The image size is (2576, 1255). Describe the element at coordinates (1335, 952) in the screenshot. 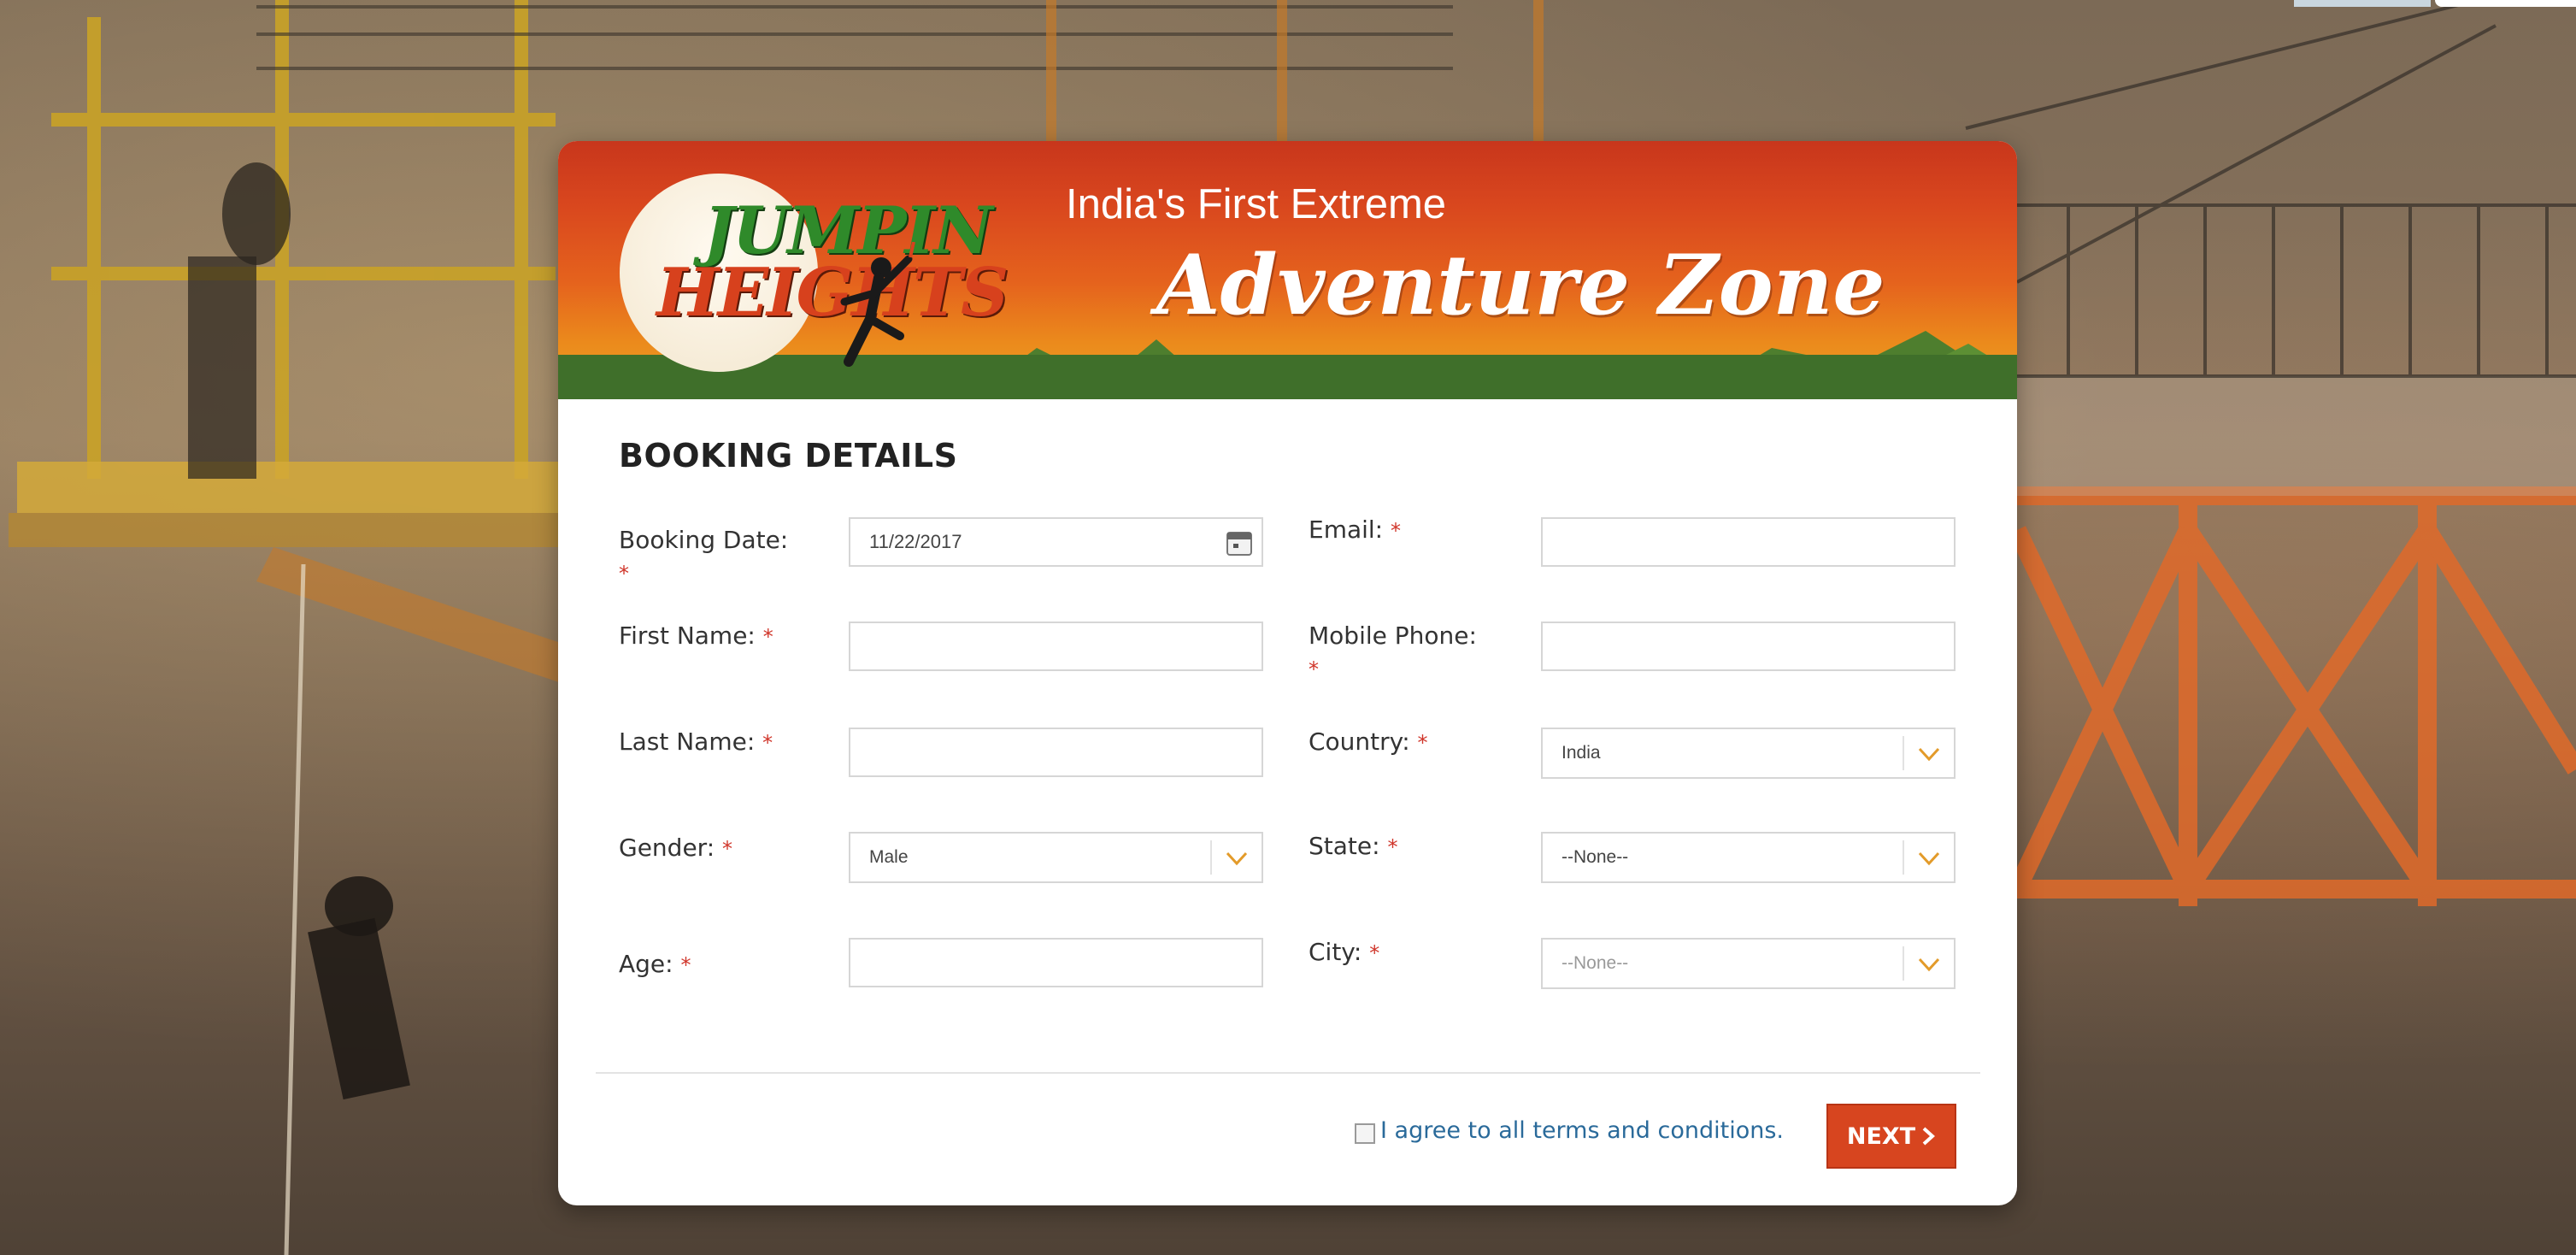

I see `city-label-text: City:` at that location.